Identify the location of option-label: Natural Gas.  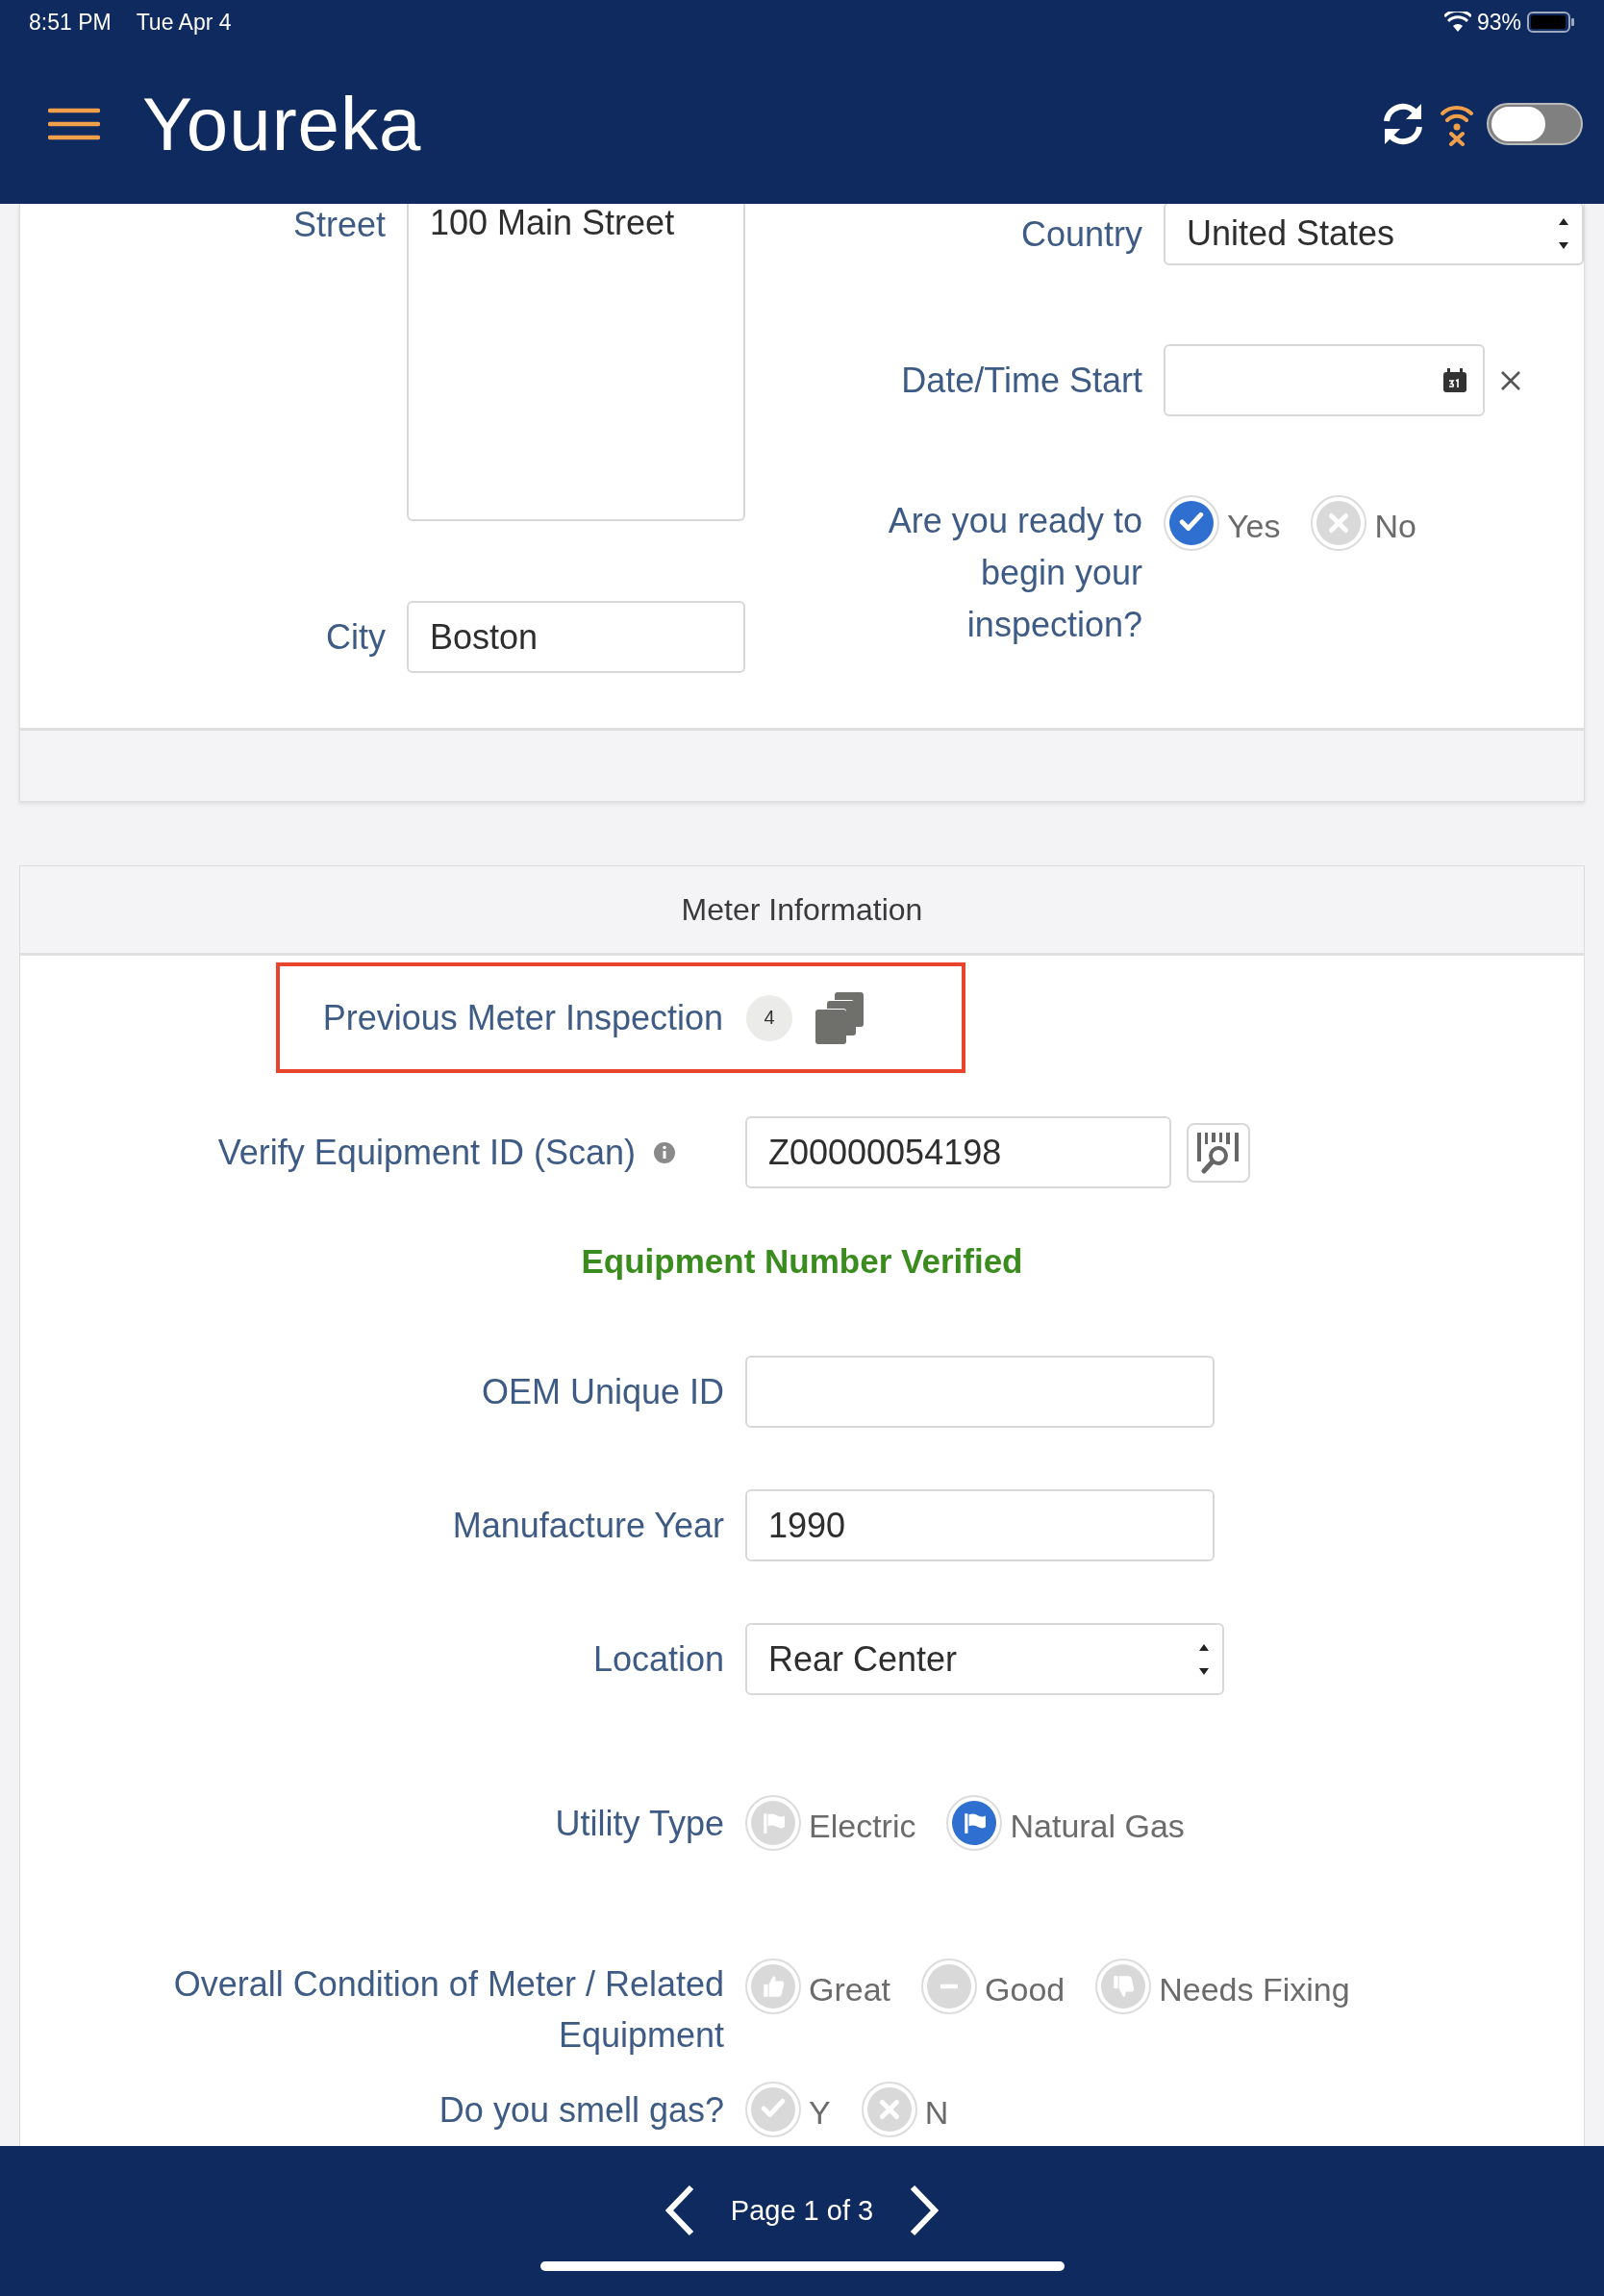
(1097, 1825).